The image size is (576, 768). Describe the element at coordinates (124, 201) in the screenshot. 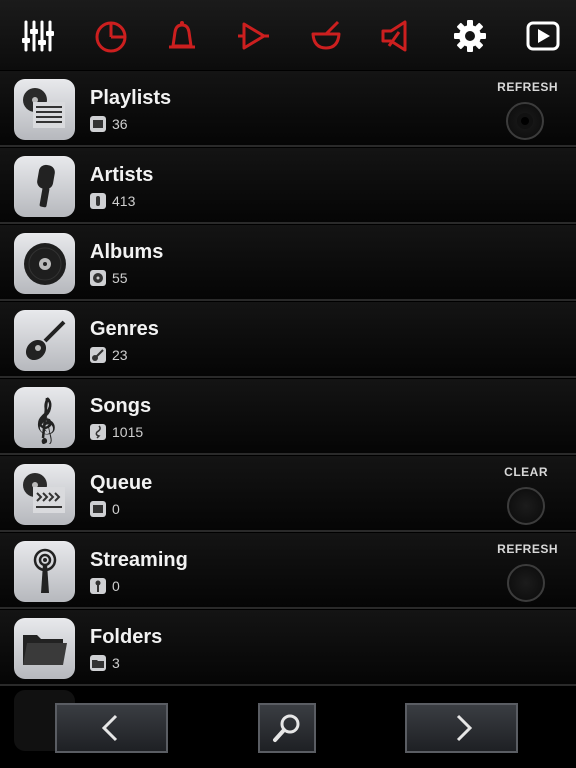

I see `count-value: 413` at that location.